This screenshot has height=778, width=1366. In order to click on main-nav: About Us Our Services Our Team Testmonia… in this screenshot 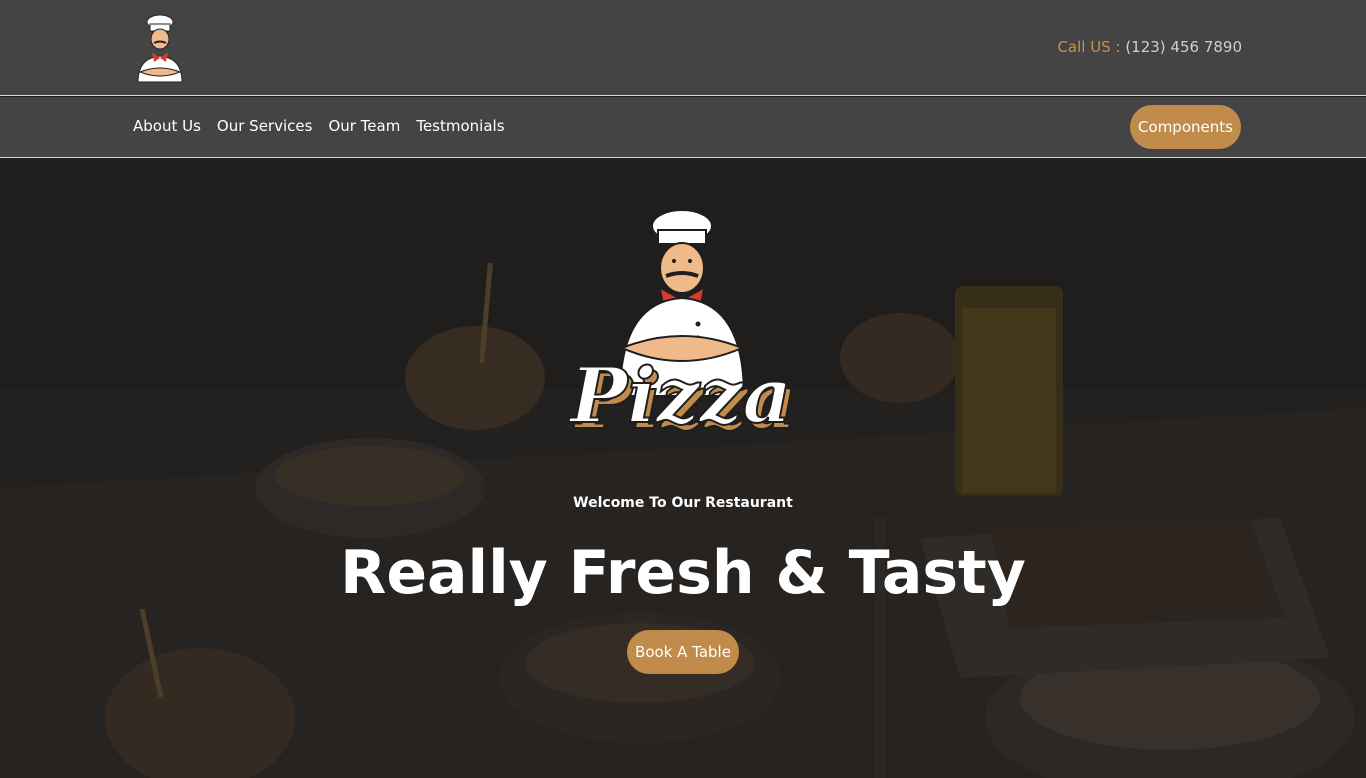, I will do `click(319, 126)`.